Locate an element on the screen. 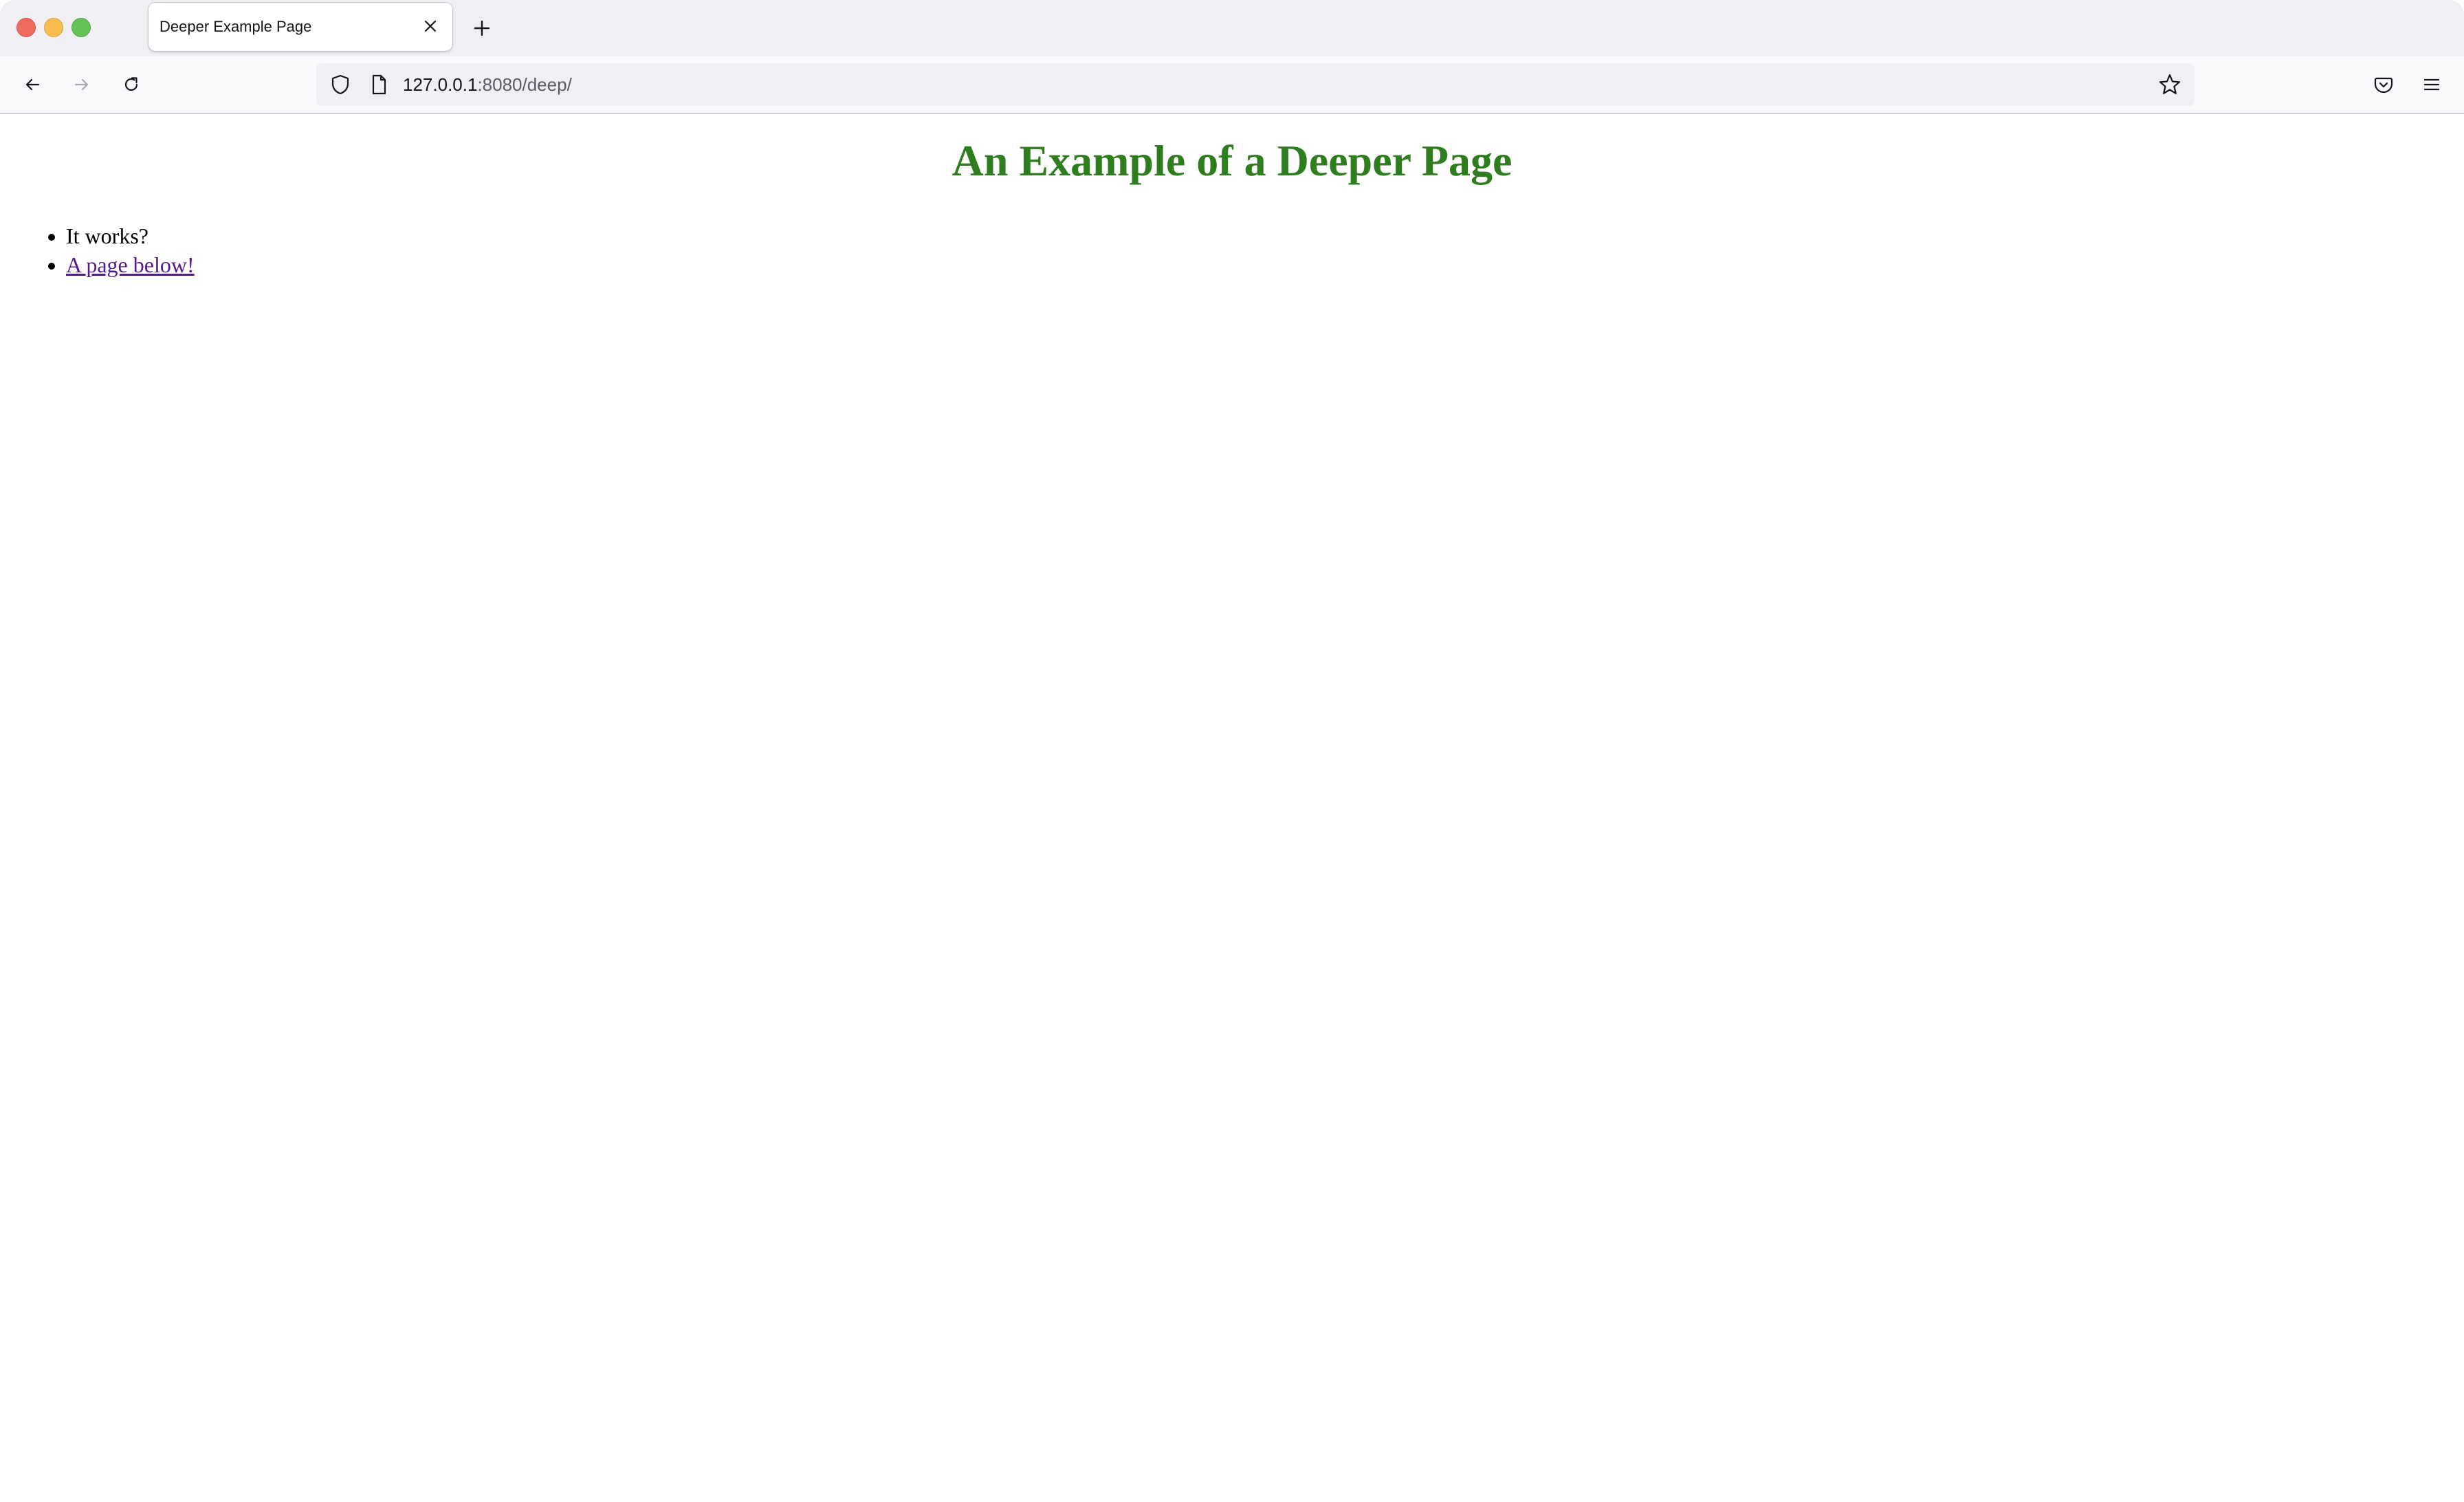 This screenshot has height=1502, width=2464. navigation-toolbar: 127.0.0.1:8080/deep/ is located at coordinates (1232, 85).